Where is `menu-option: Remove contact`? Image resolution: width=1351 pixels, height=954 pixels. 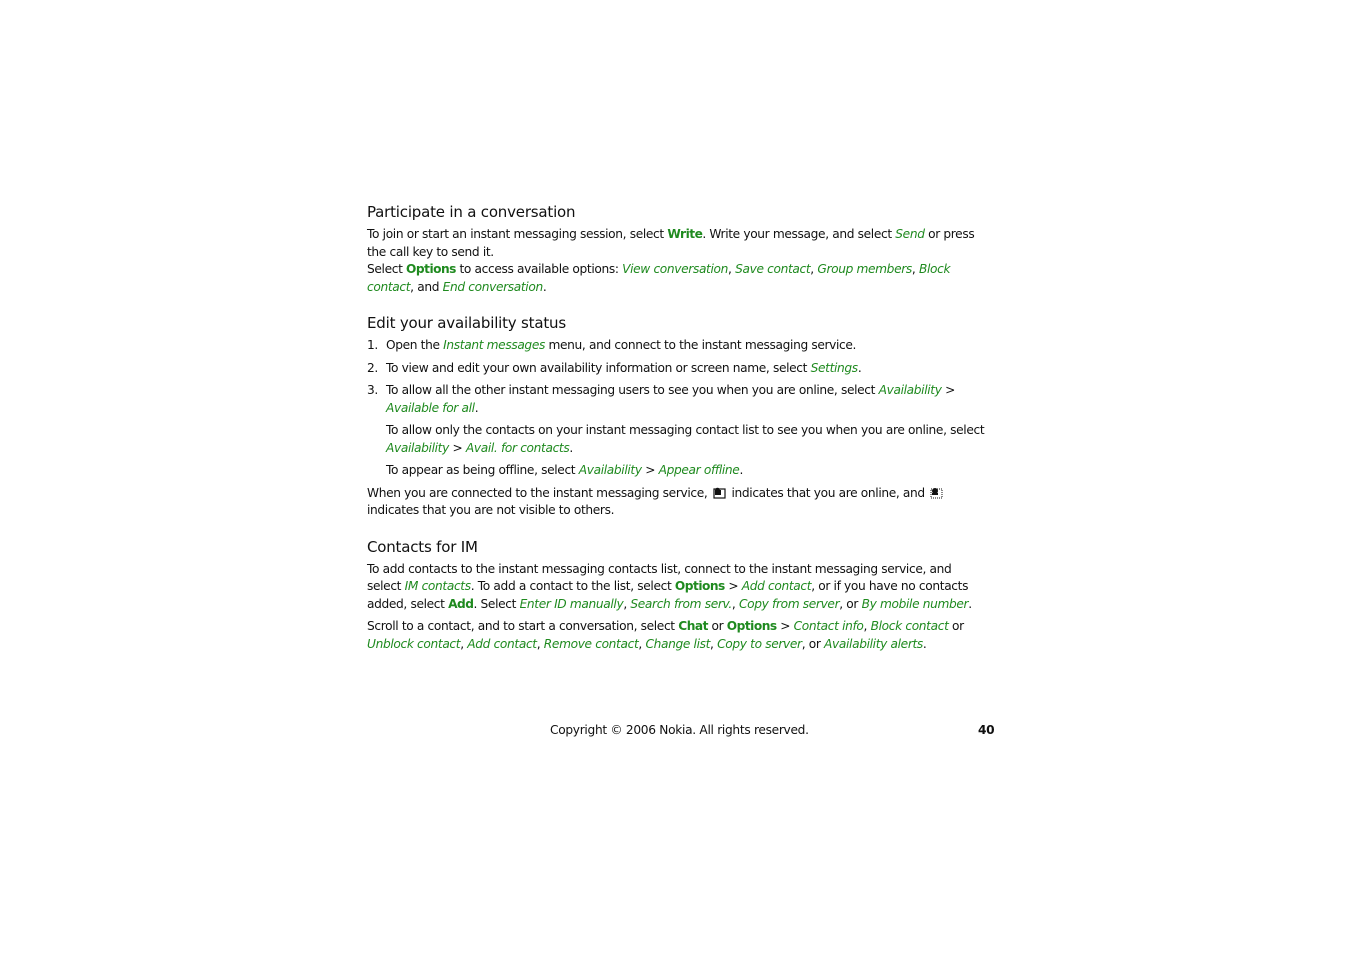 menu-option: Remove contact is located at coordinates (591, 643).